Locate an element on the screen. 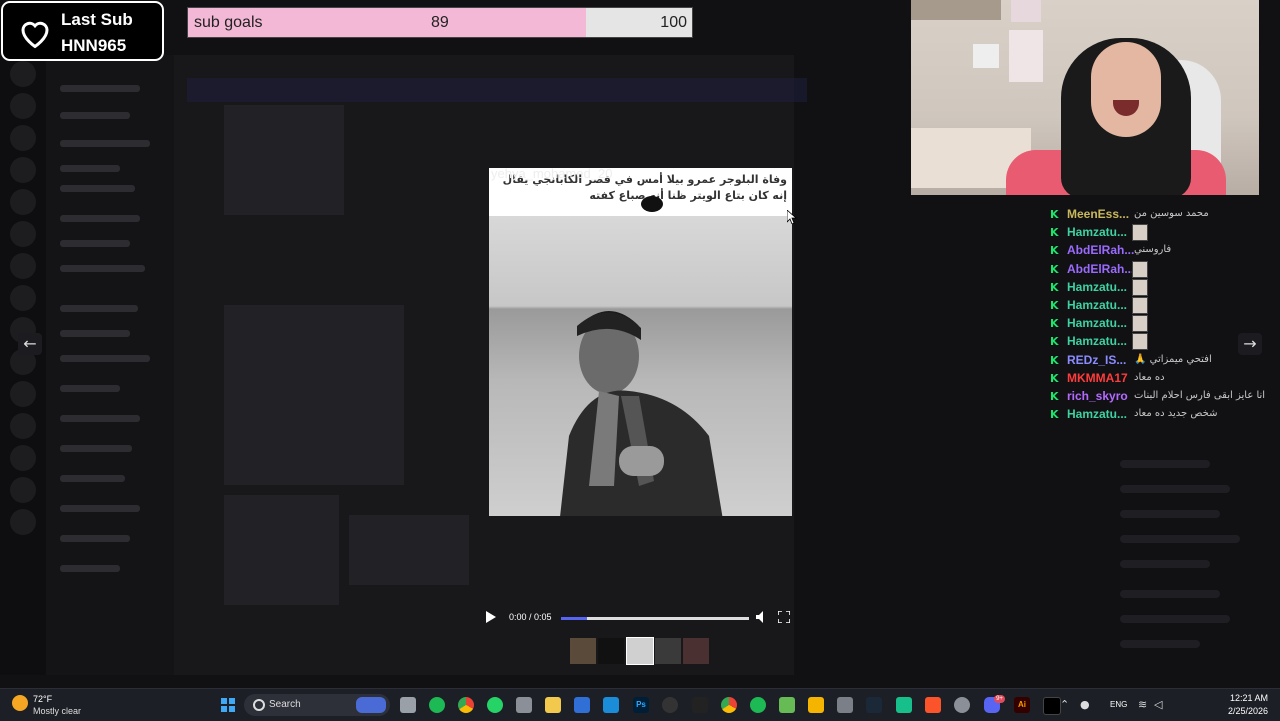 This screenshot has height=721, width=1280. chevron-up-icon: ⌃ is located at coordinates (1064, 704).